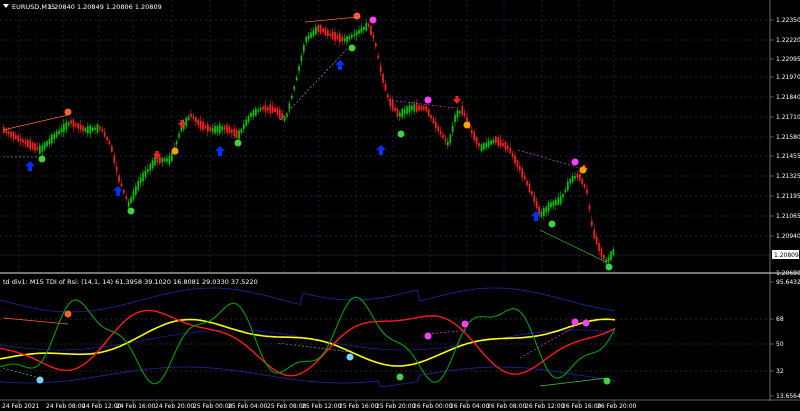 This screenshot has width=800, height=411. I want to click on price-tick-label: 1.21970, so click(788, 77).